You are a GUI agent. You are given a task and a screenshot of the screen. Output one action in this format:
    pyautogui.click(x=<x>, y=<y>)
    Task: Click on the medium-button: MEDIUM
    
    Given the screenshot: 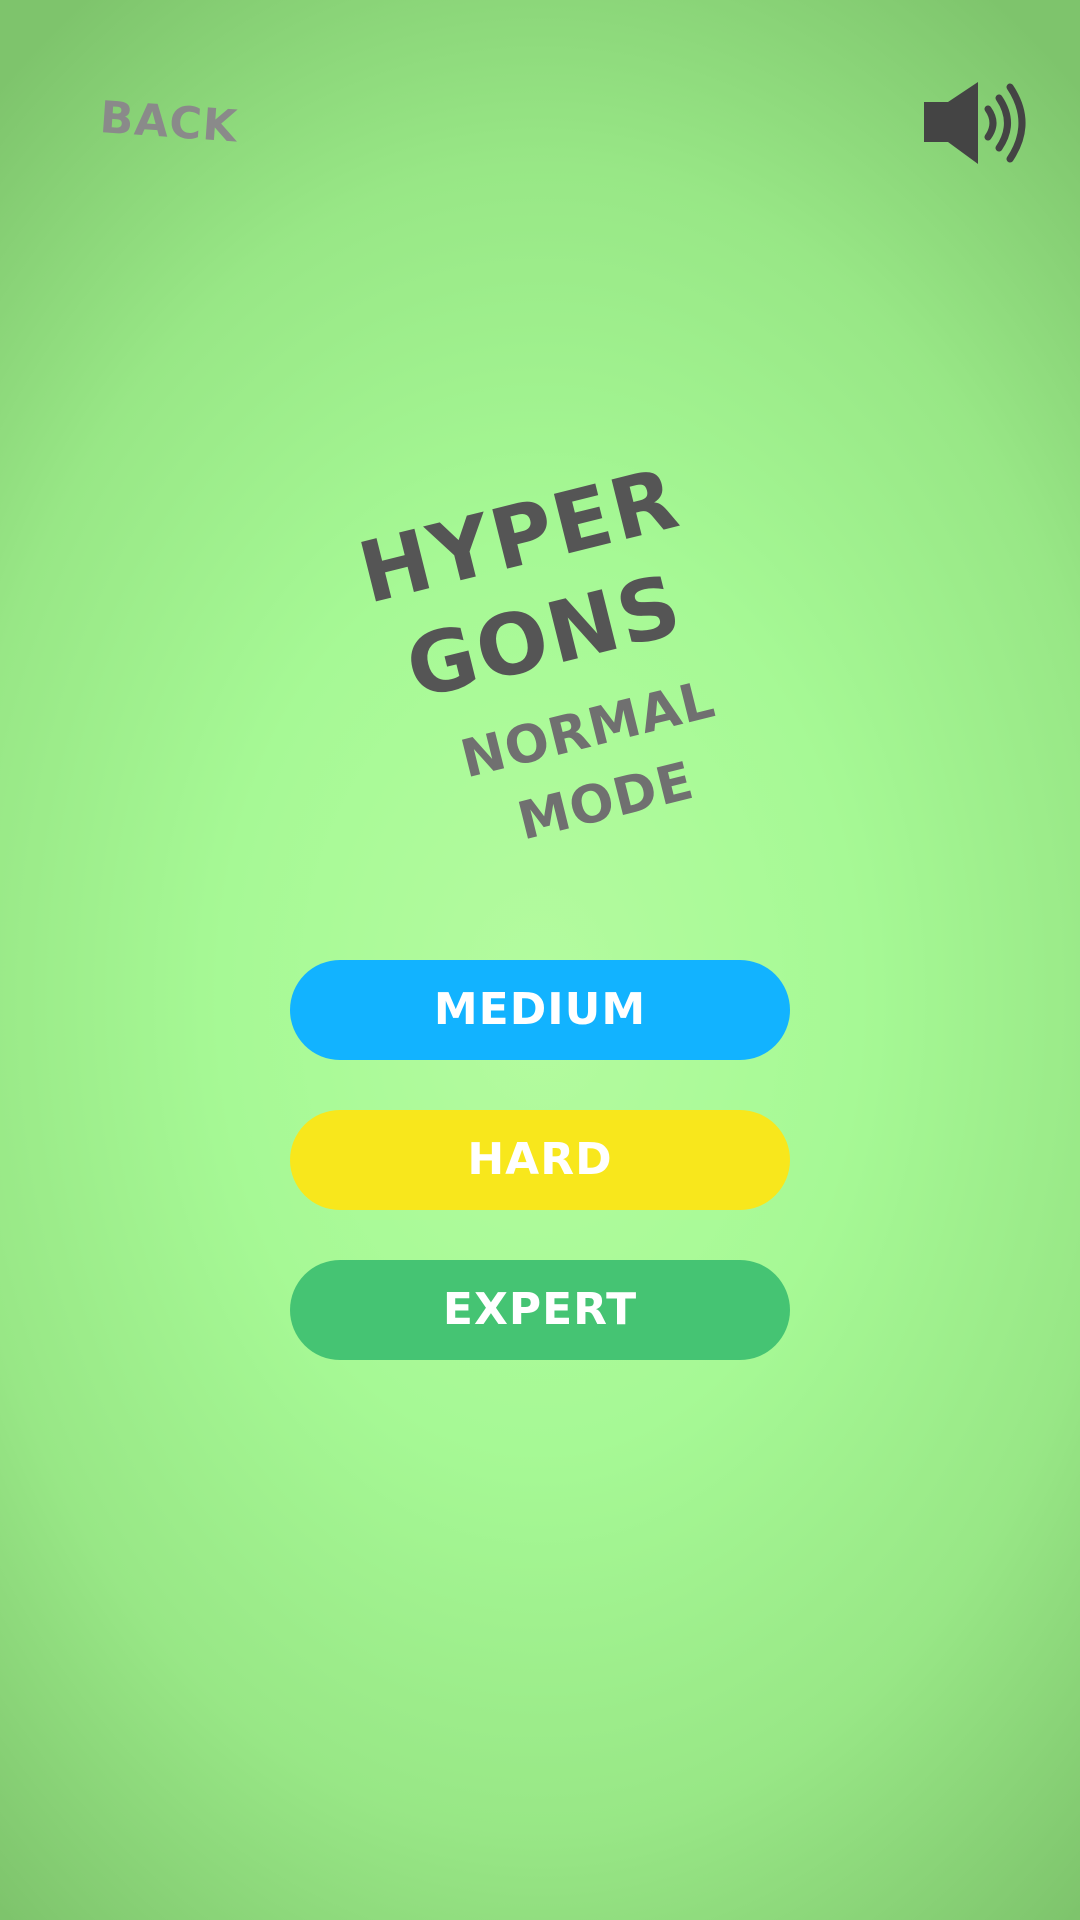 What is the action you would take?
    pyautogui.click(x=540, y=1010)
    